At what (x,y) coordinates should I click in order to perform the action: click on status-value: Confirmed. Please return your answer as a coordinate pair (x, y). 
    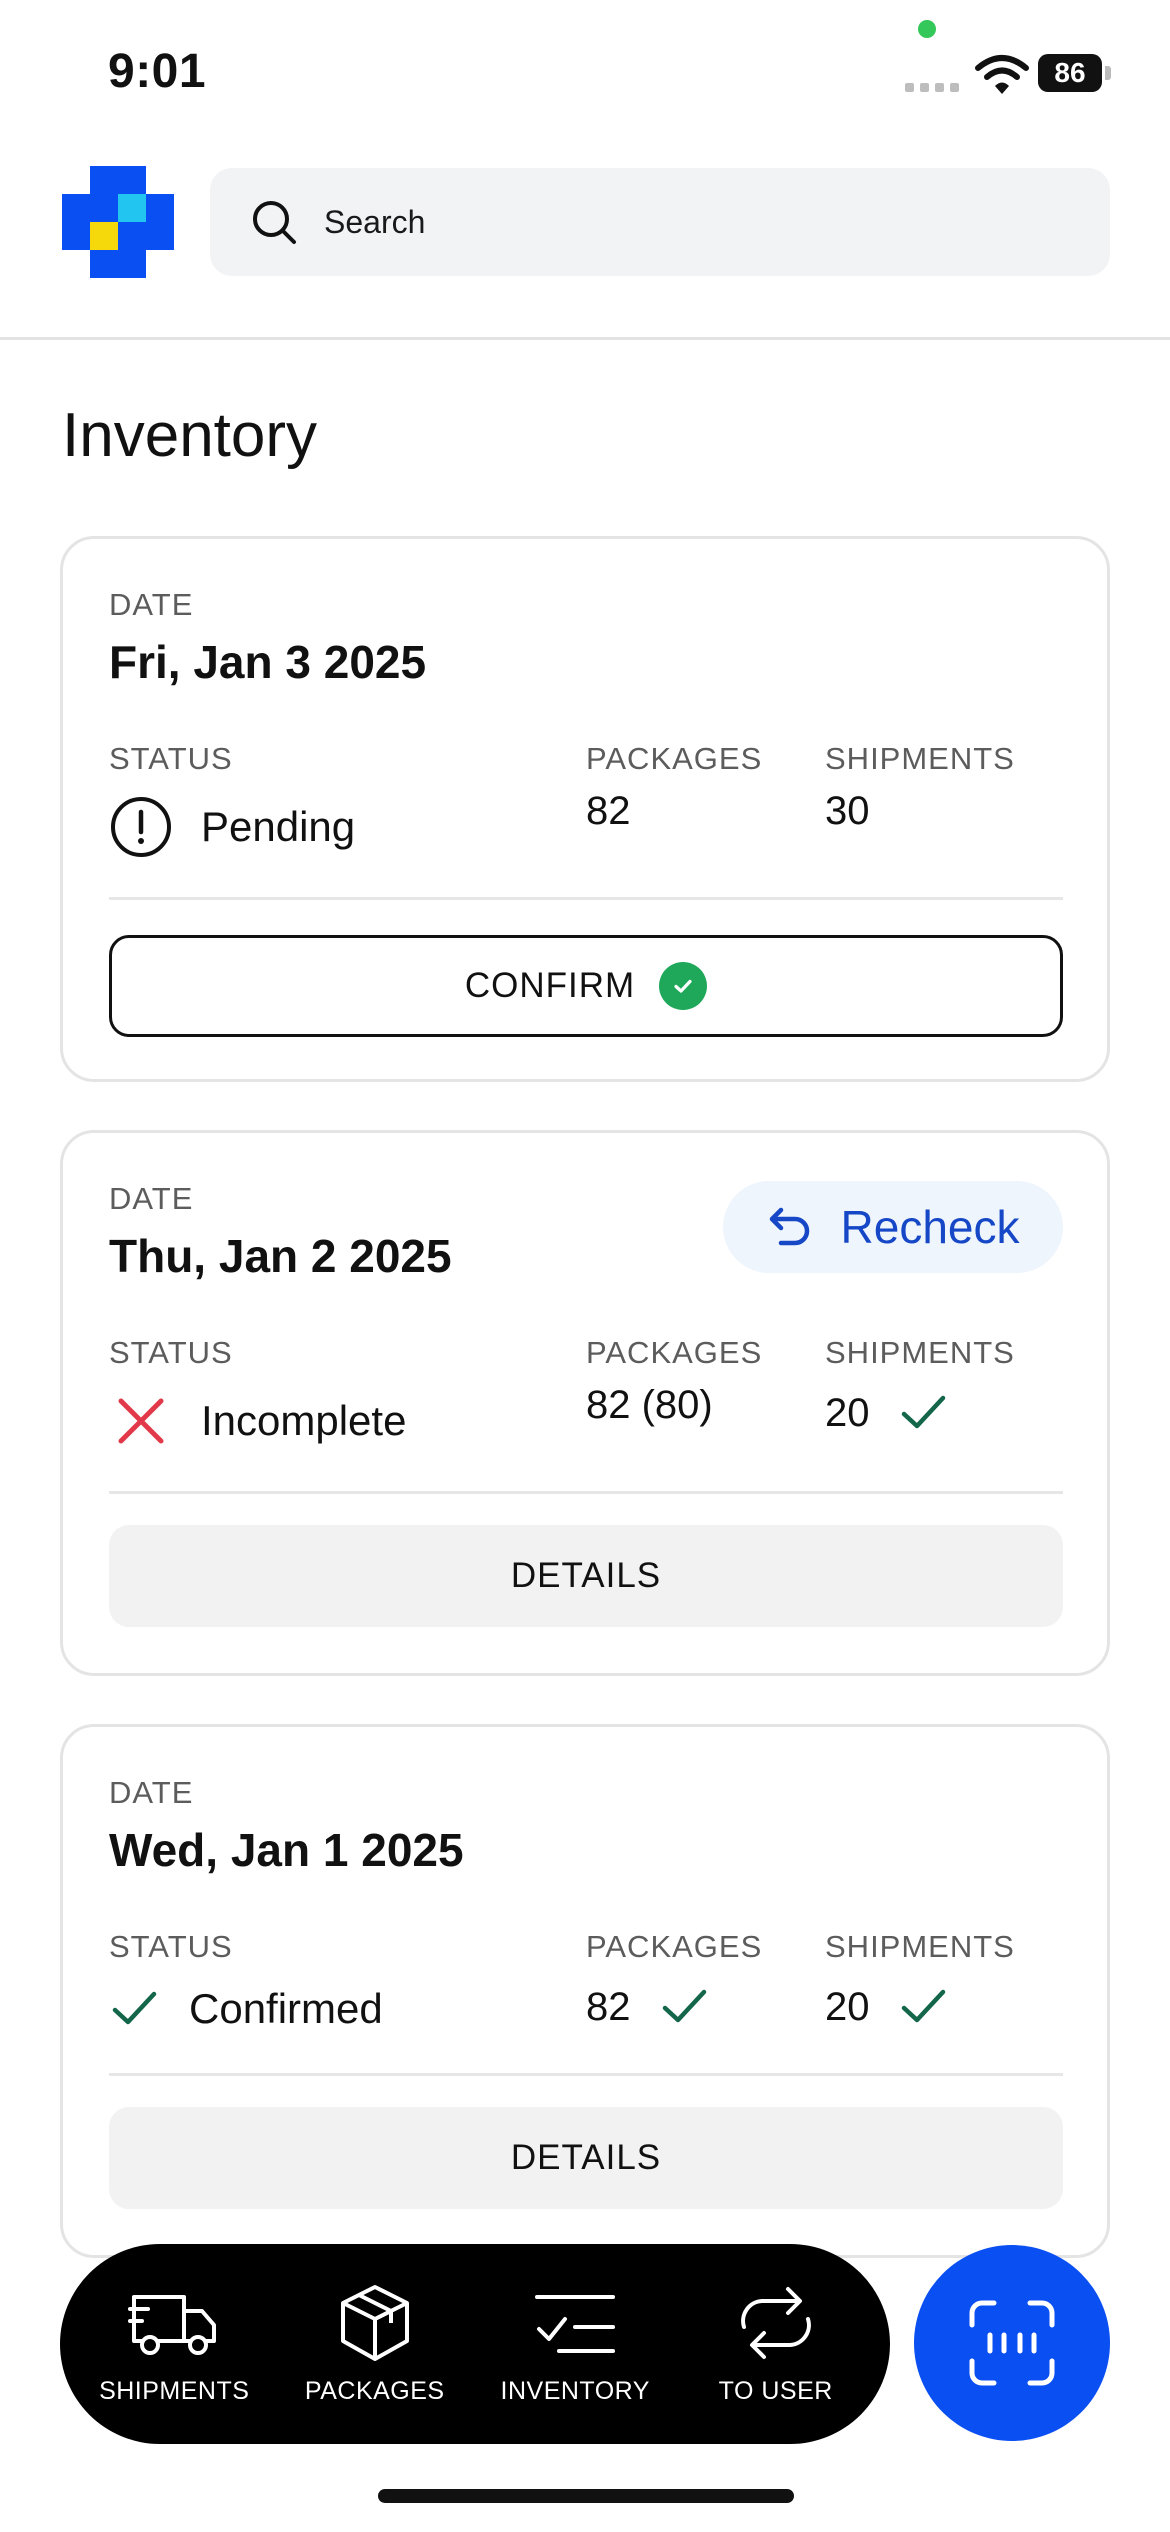
    Looking at the image, I should click on (246, 2009).